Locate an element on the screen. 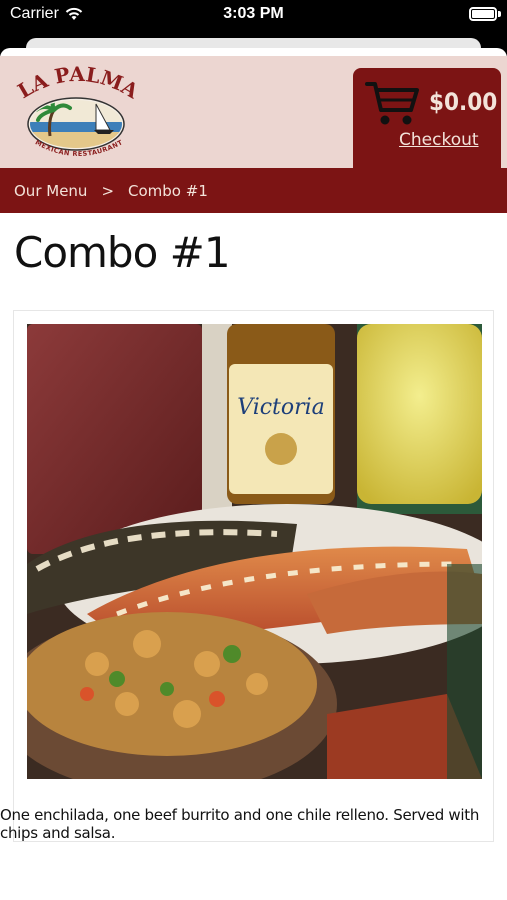 This screenshot has width=507, height=900. breadcrumb-our-menu: Our Menu is located at coordinates (50, 191).